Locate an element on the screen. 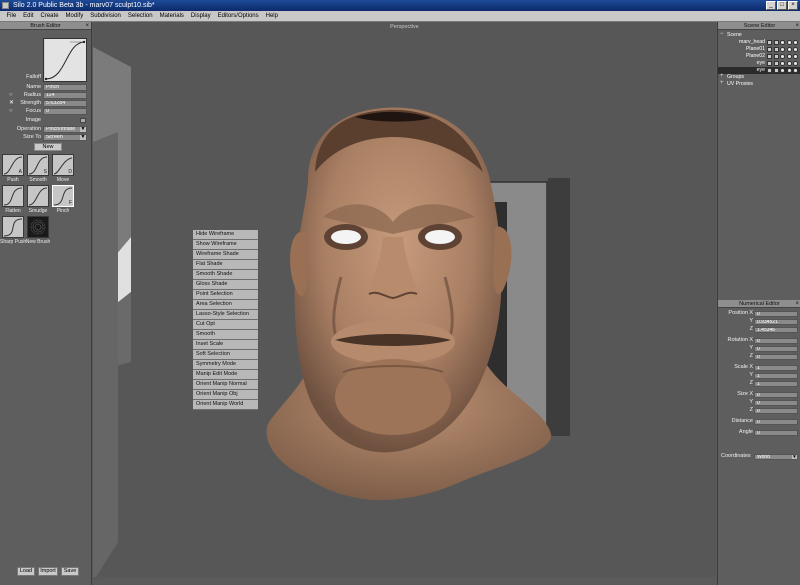 Image resolution: width=800 pixels, height=585 pixels. menu-modify: Modify is located at coordinates (74, 16).